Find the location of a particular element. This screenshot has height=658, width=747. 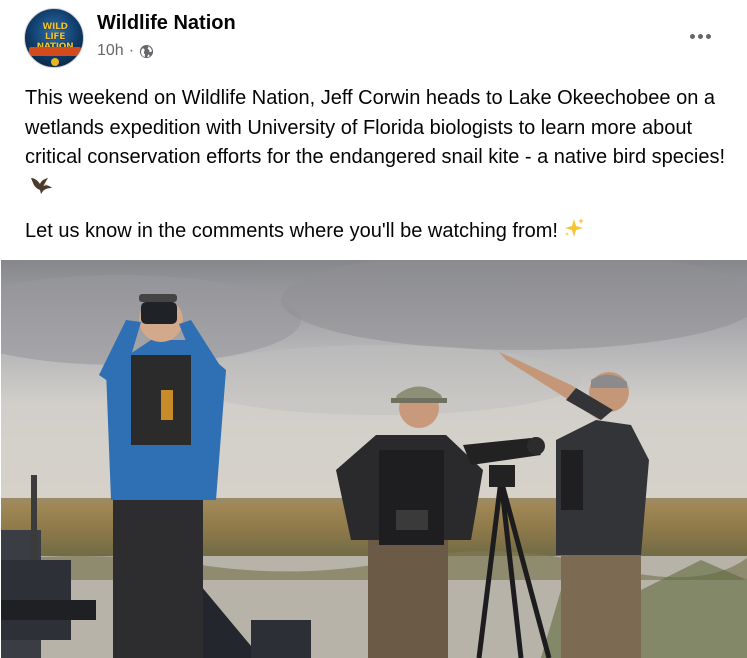

more-options-icon is located at coordinates (700, 36).